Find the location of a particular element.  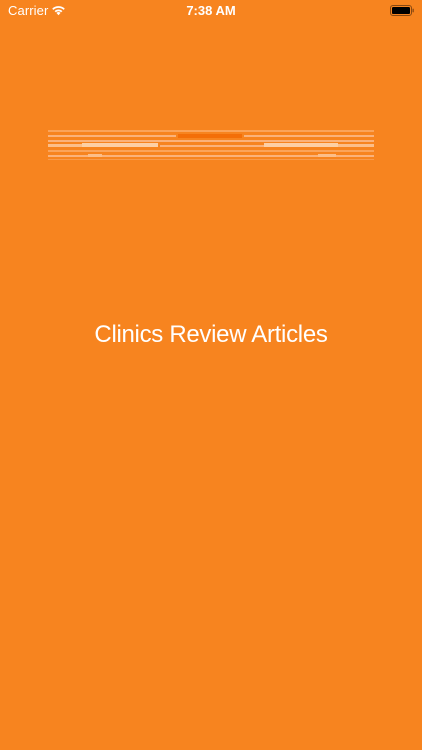

app-title: Clinics Review Articles is located at coordinates (211, 334).